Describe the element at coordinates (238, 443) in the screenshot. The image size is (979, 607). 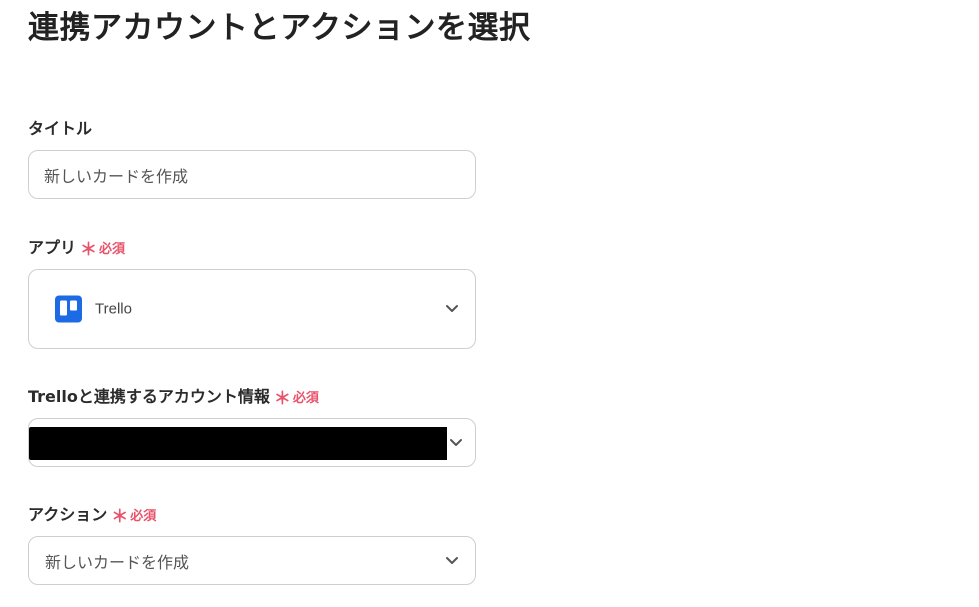
I see `redacted-account-value` at that location.